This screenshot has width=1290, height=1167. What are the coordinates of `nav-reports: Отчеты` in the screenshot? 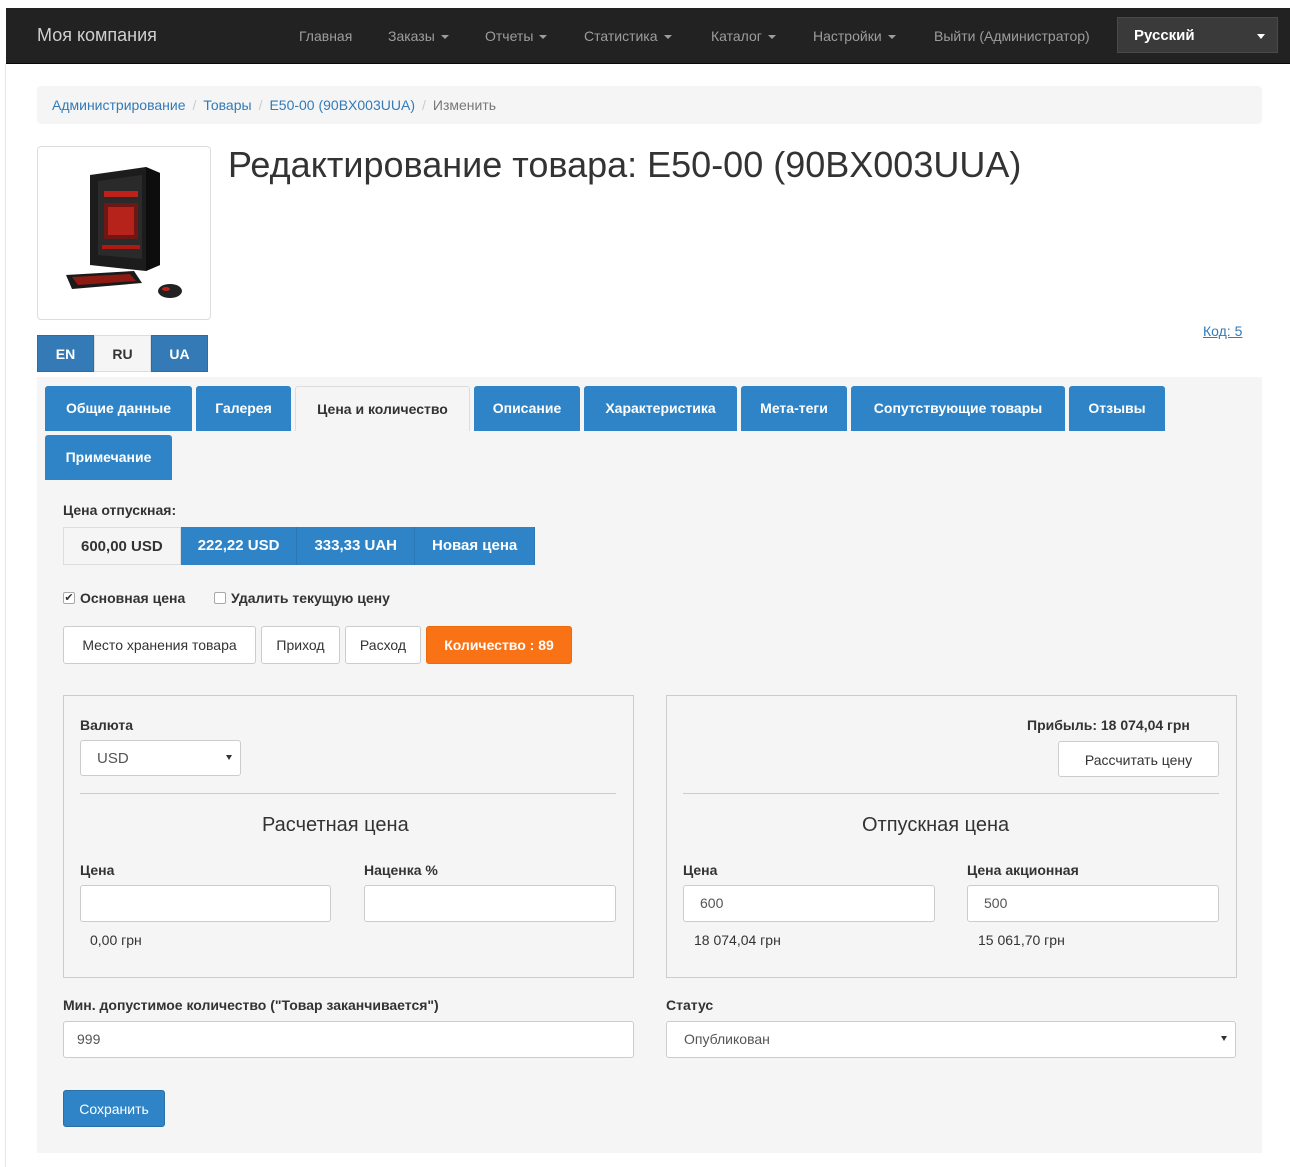 It's located at (516, 36).